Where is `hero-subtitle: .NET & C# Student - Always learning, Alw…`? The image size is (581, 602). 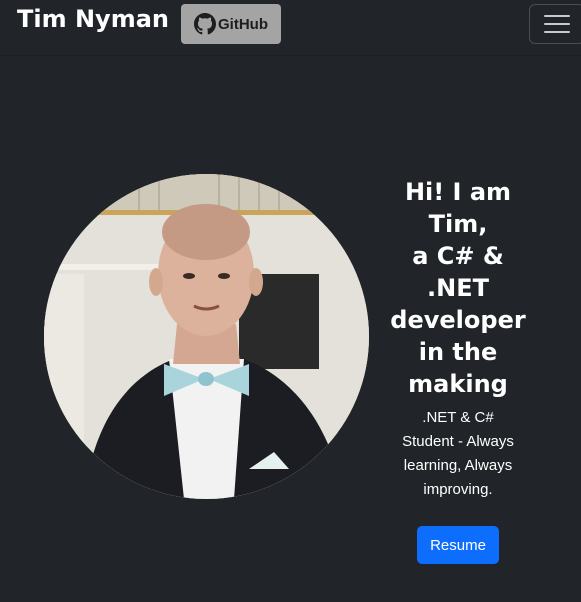 hero-subtitle: .NET & C# Student - Always learning, Alw… is located at coordinates (458, 453).